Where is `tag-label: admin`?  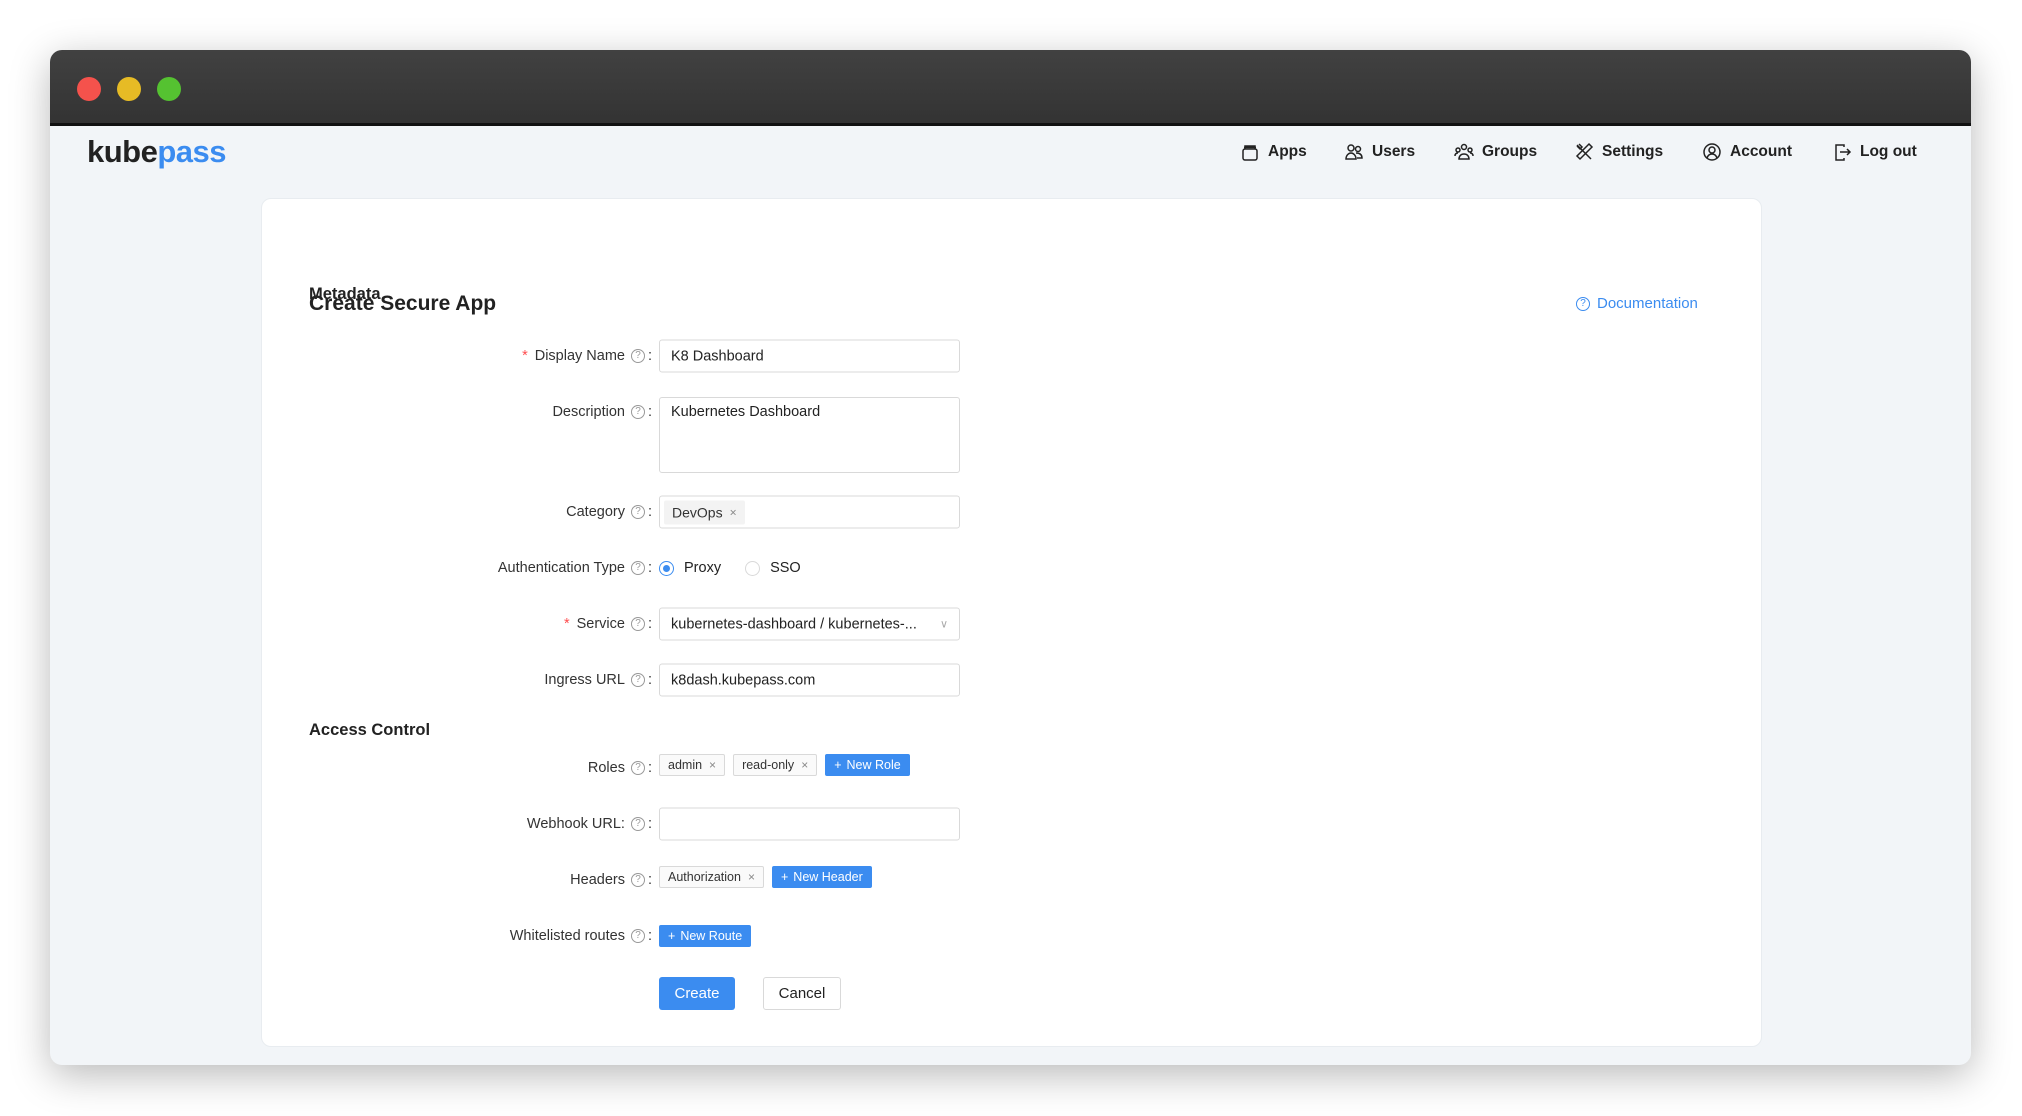
tag-label: admin is located at coordinates (685, 765).